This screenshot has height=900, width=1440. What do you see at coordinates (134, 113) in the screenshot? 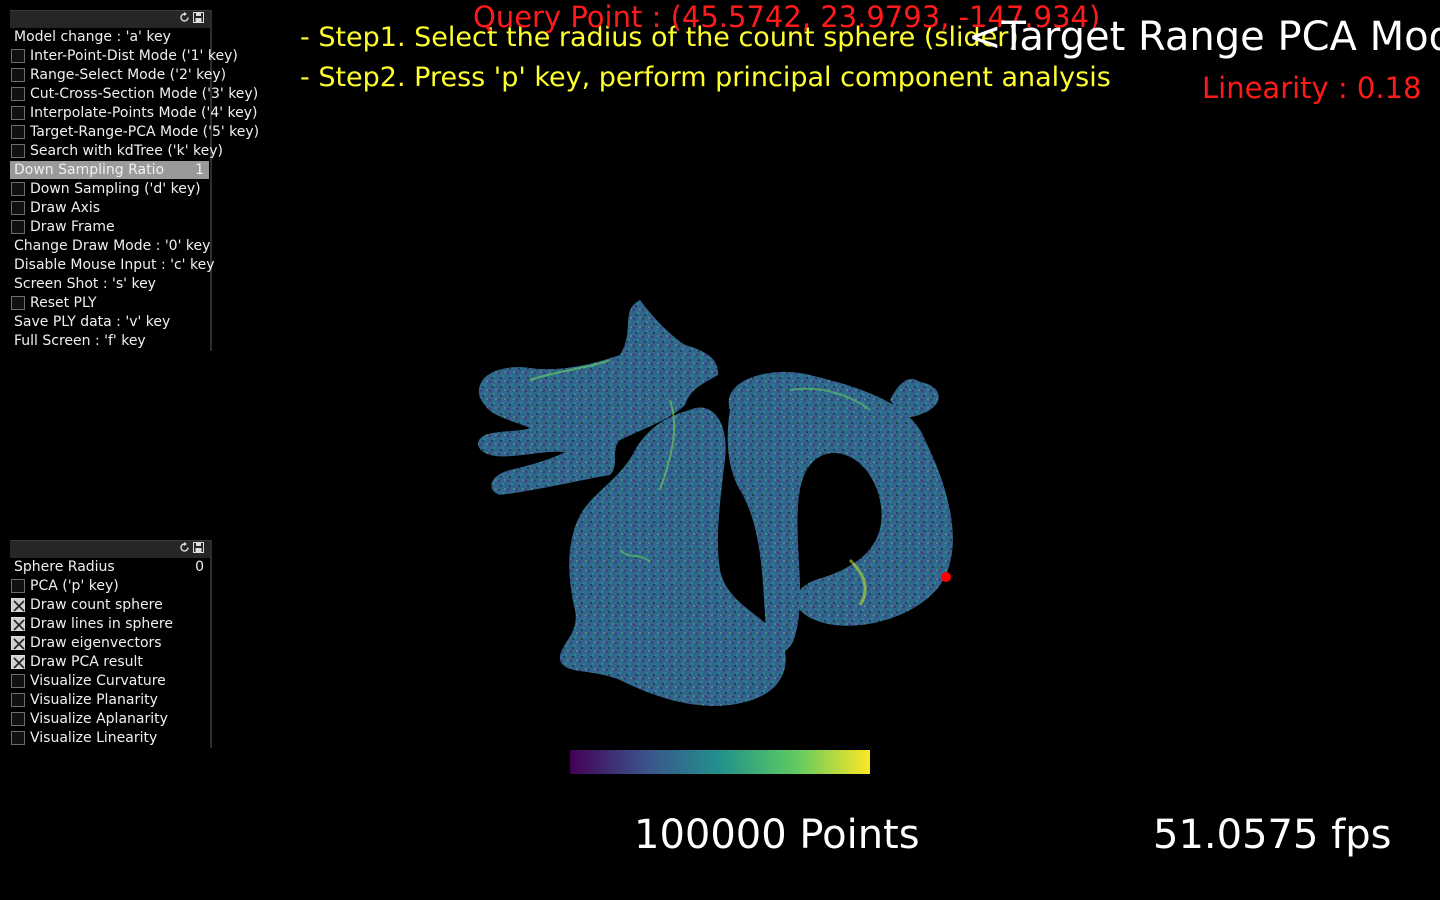
I see `interpolate-points-checkbox: Interpolate-Points Mode ('4' key)` at bounding box center [134, 113].